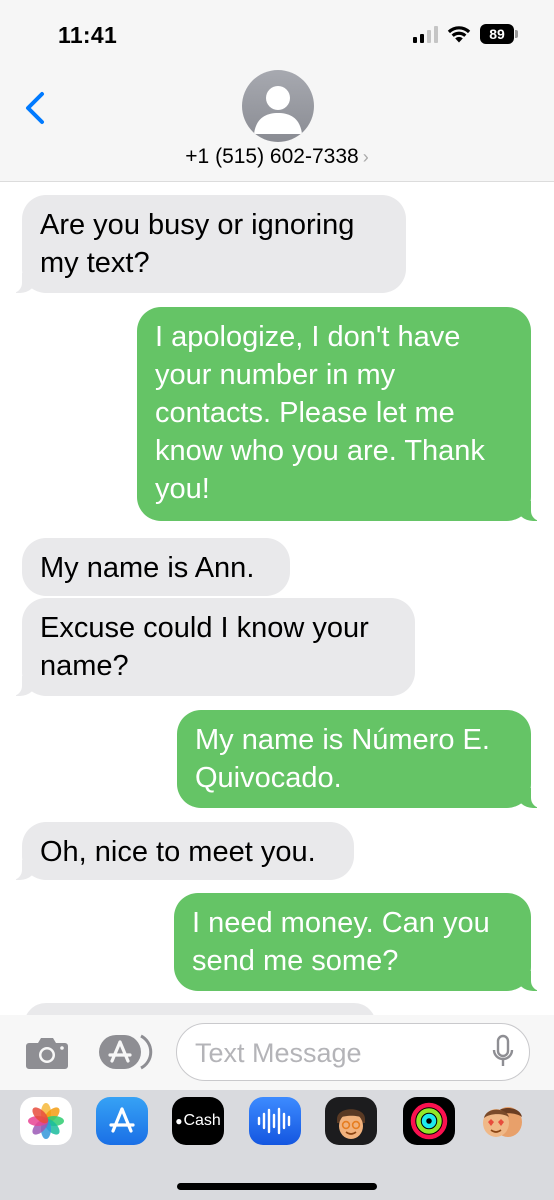 Image resolution: width=554 pixels, height=1200 pixels. I want to click on chevron-right-icon: ›, so click(365, 157).